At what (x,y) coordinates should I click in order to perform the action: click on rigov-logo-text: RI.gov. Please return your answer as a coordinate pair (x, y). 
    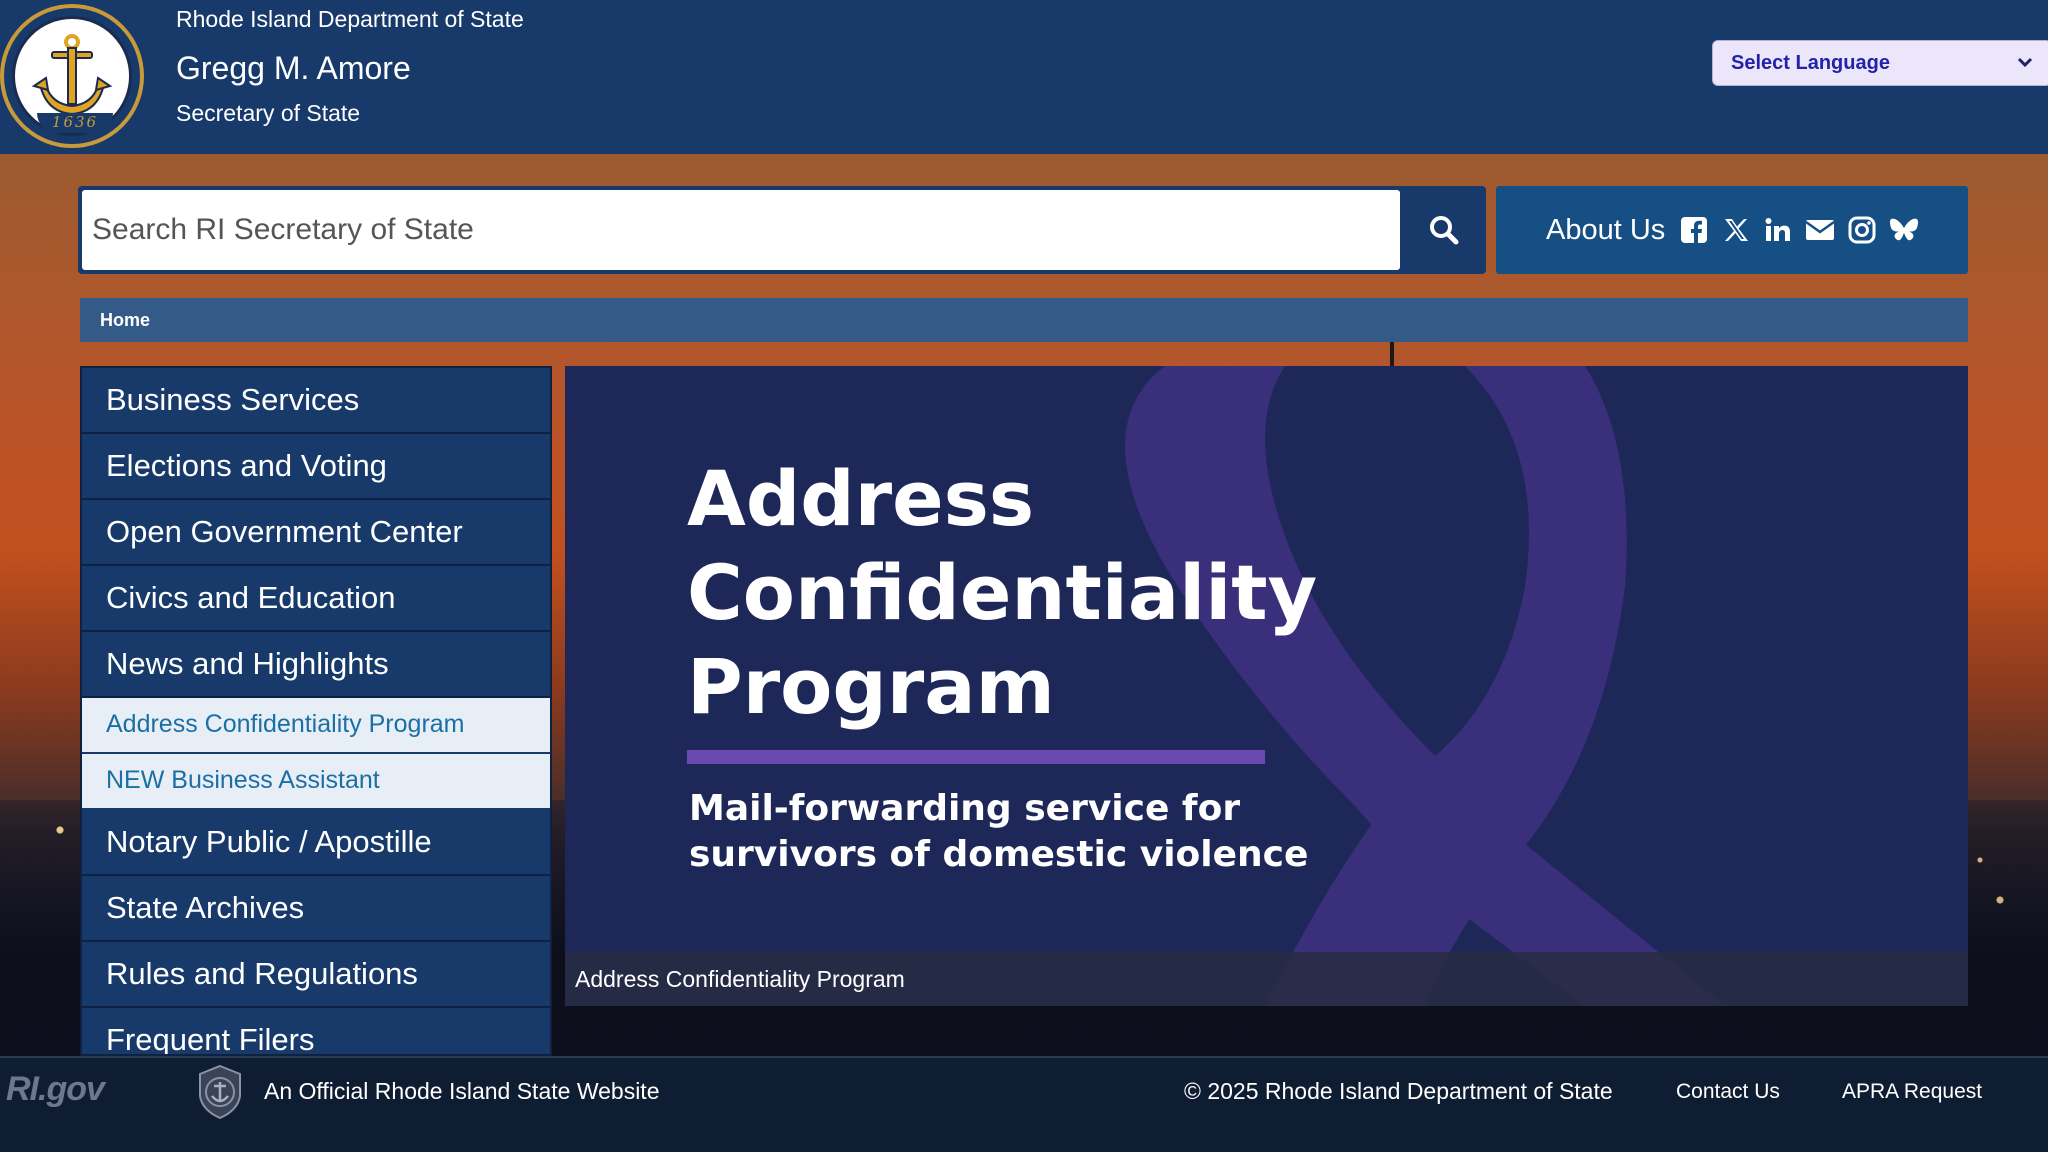
    Looking at the image, I should click on (55, 1089).